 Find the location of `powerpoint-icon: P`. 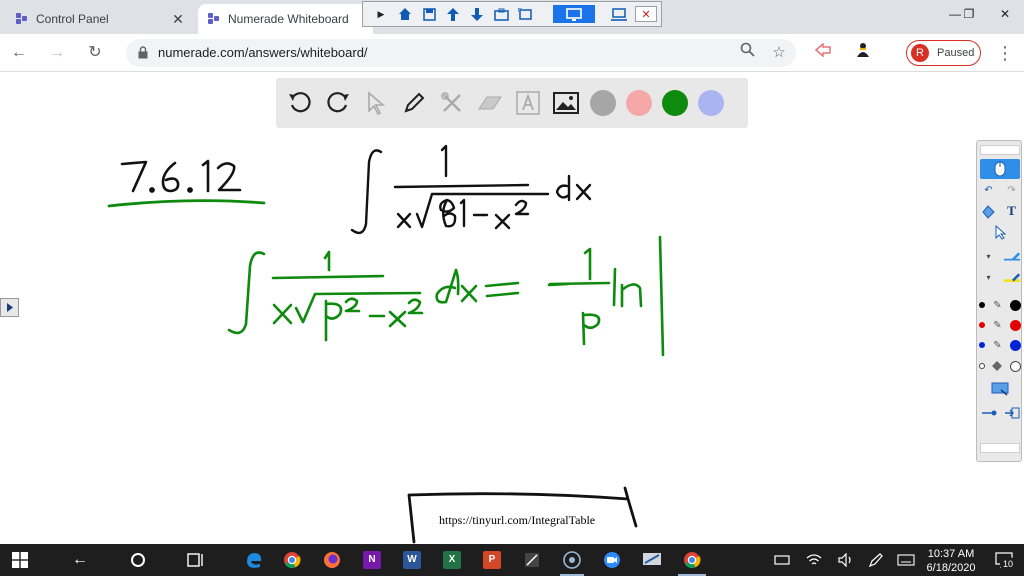

powerpoint-icon: P is located at coordinates (492, 560).